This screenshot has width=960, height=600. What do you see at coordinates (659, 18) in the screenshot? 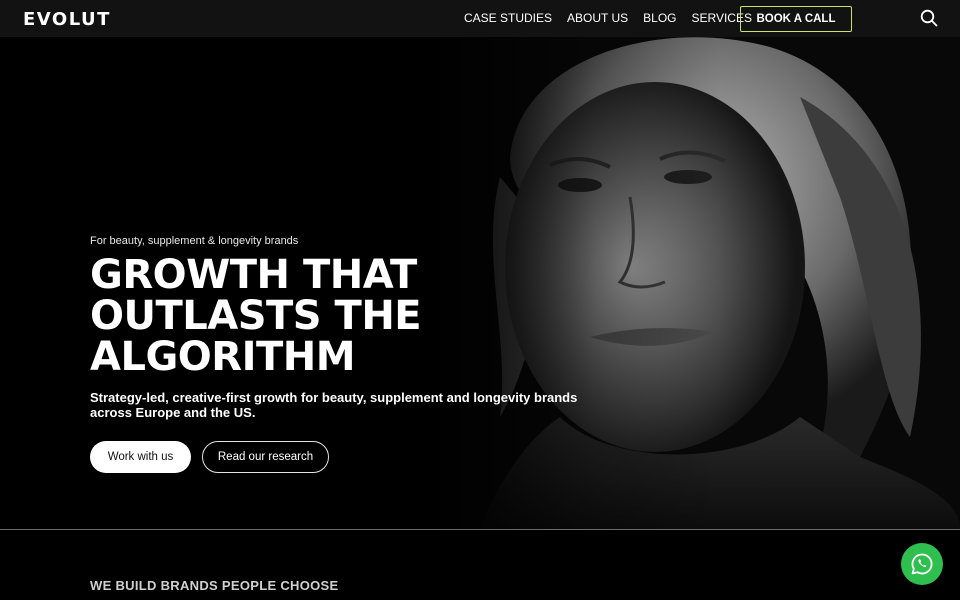
I see `nav-link-blog: BLOG` at bounding box center [659, 18].